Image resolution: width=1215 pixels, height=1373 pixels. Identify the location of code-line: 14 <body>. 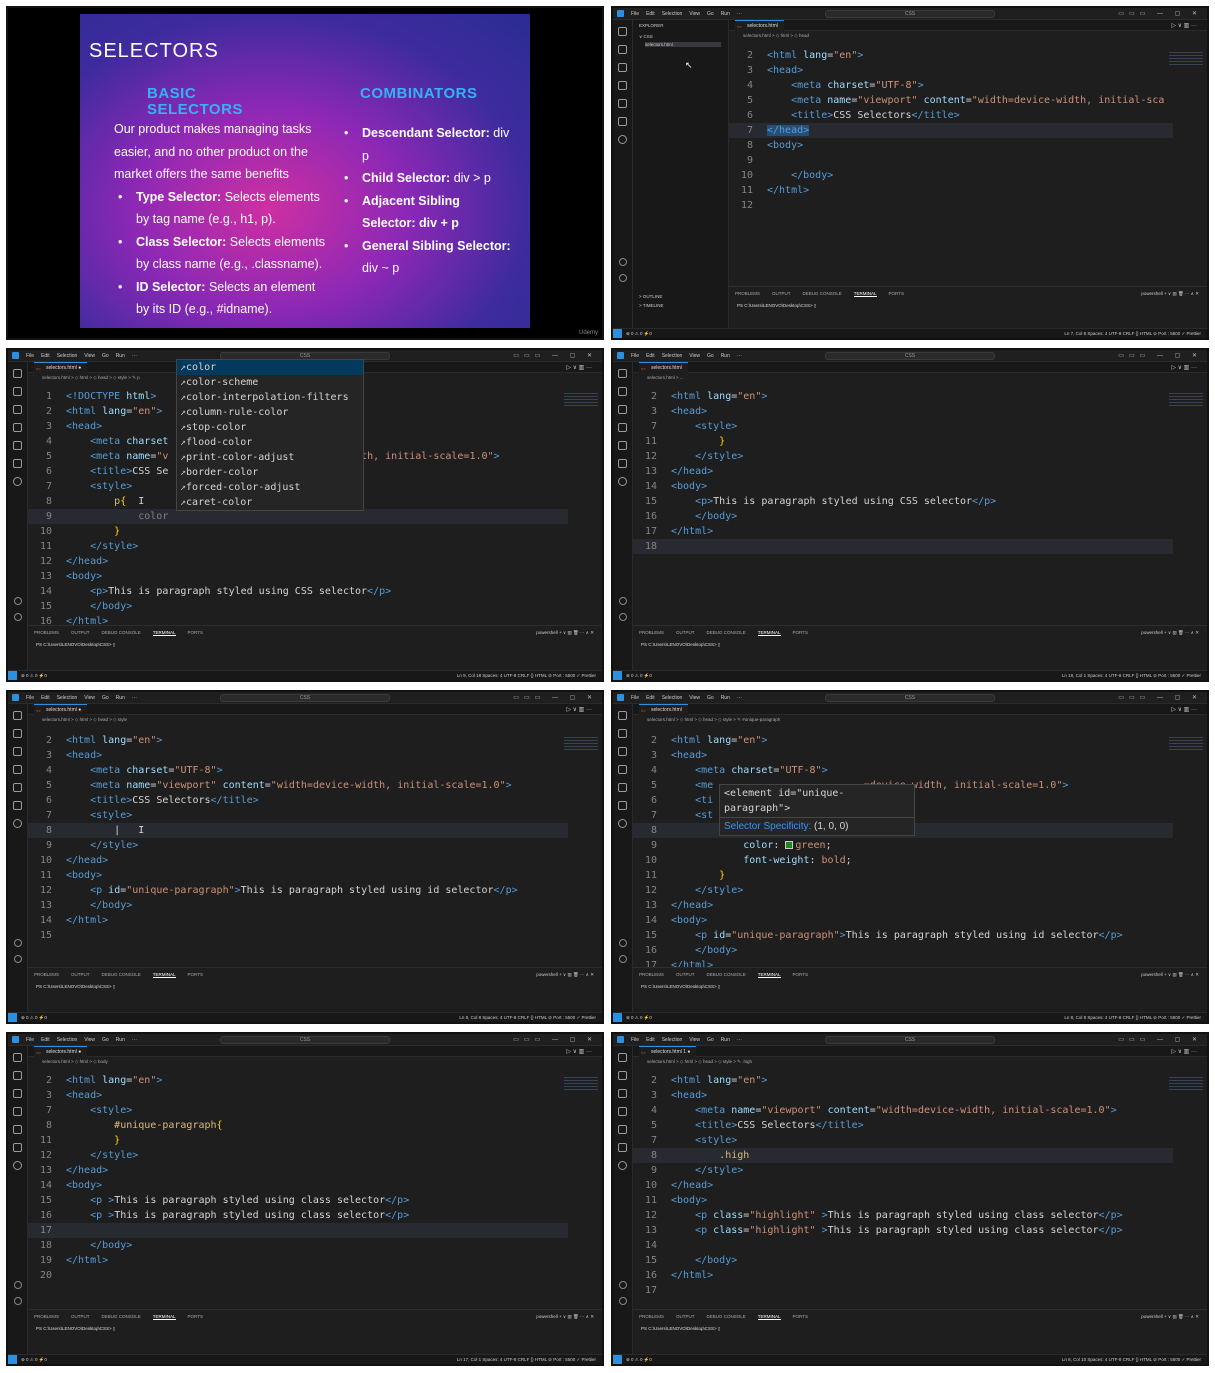
(298, 1185).